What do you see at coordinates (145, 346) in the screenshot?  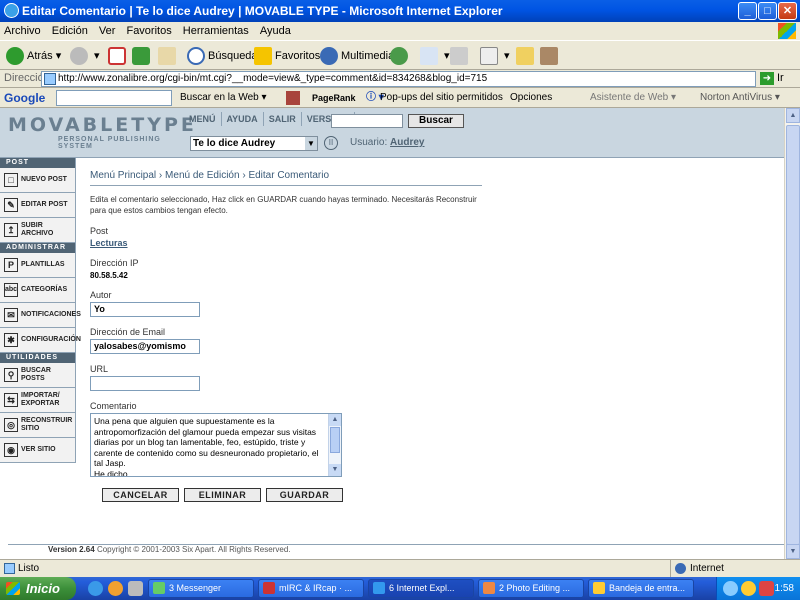 I see `email-field: yalosabes@yomismo` at bounding box center [145, 346].